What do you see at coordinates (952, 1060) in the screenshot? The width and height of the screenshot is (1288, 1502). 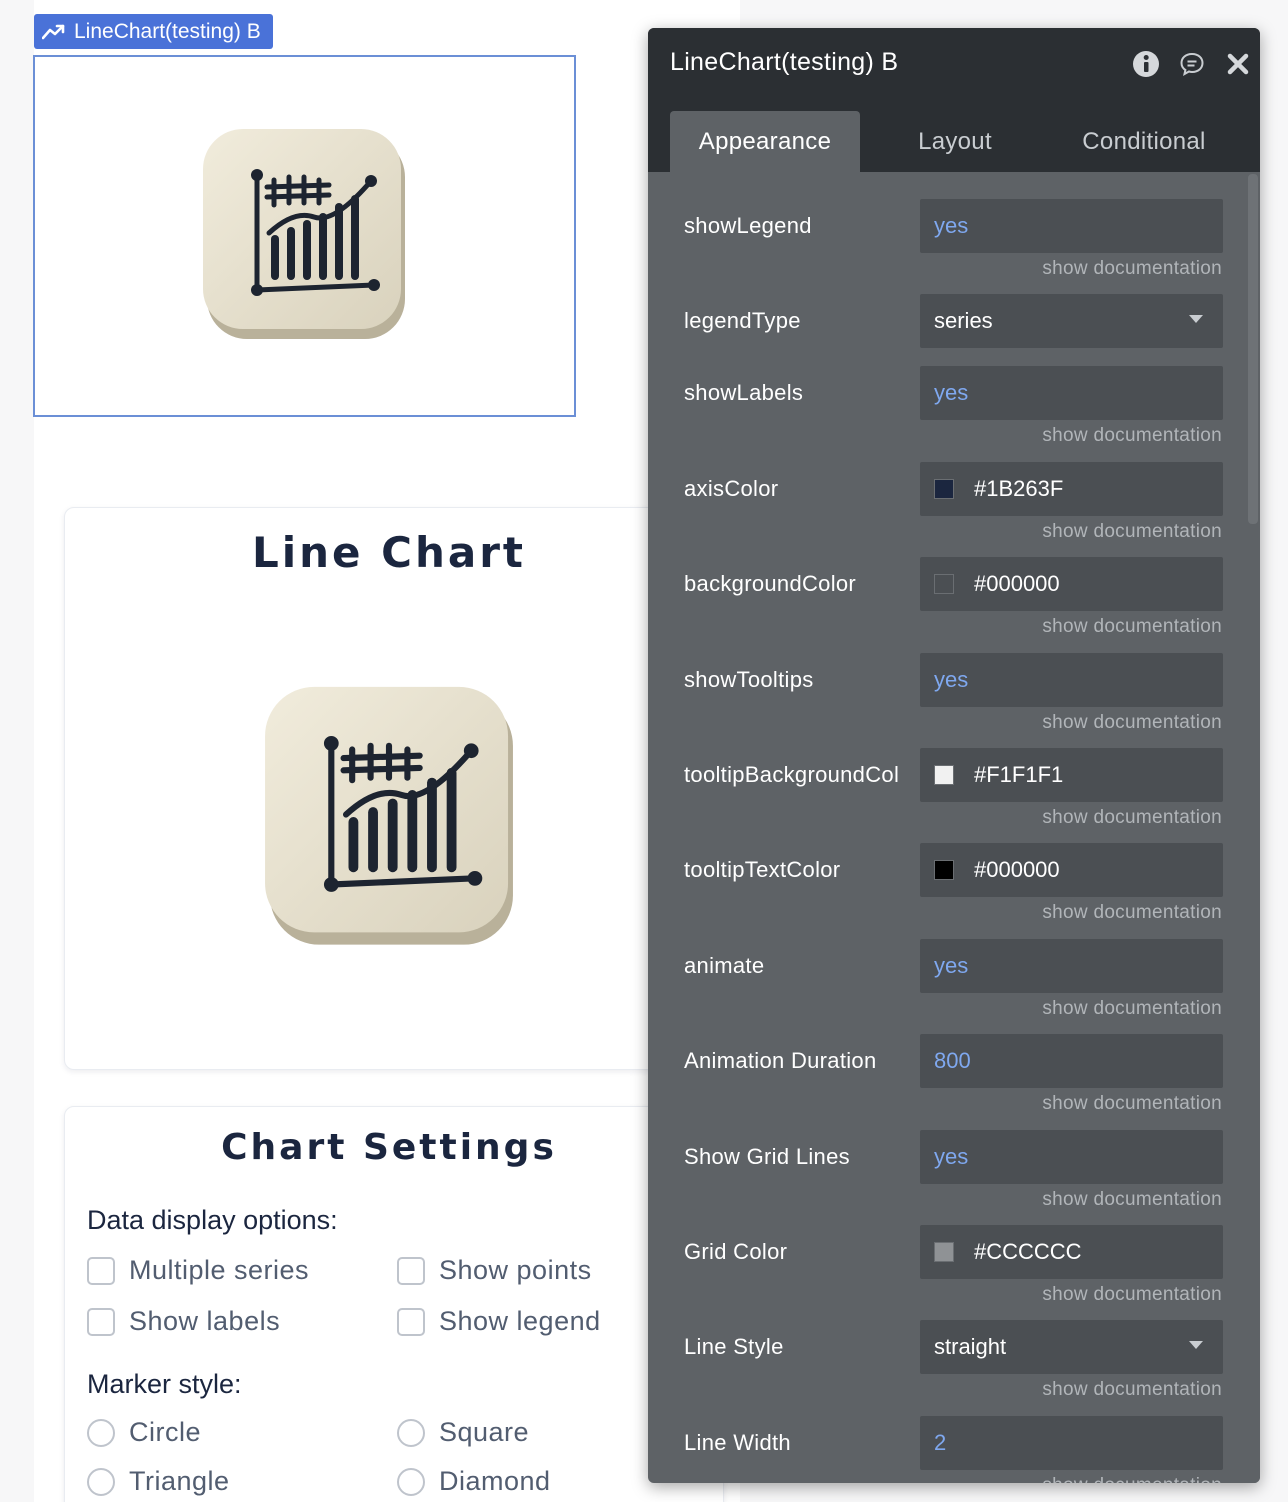 I see `prop-animation-duration-value: 800` at bounding box center [952, 1060].